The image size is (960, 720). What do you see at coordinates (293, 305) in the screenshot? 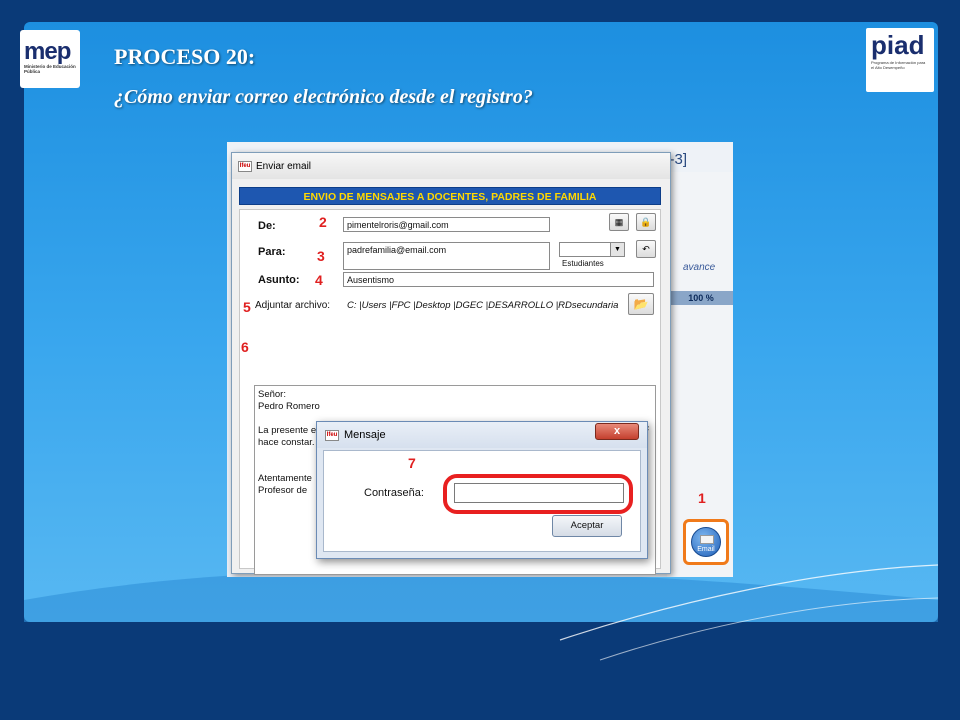
I see `adjuntar-label: Adjuntar archivo:` at bounding box center [293, 305].